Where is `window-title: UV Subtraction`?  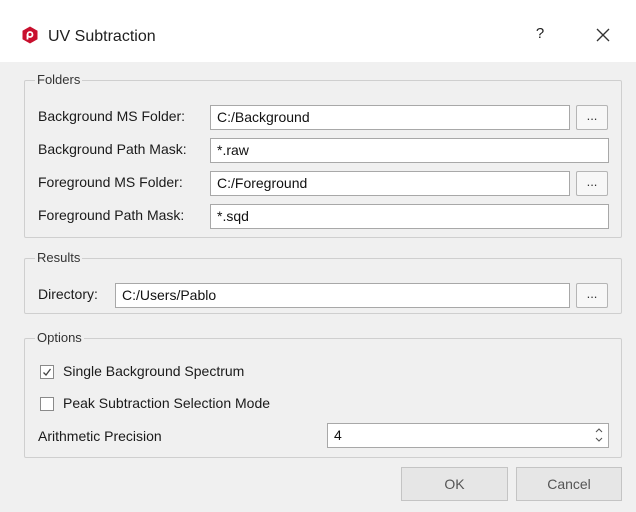 window-title: UV Subtraction is located at coordinates (102, 36).